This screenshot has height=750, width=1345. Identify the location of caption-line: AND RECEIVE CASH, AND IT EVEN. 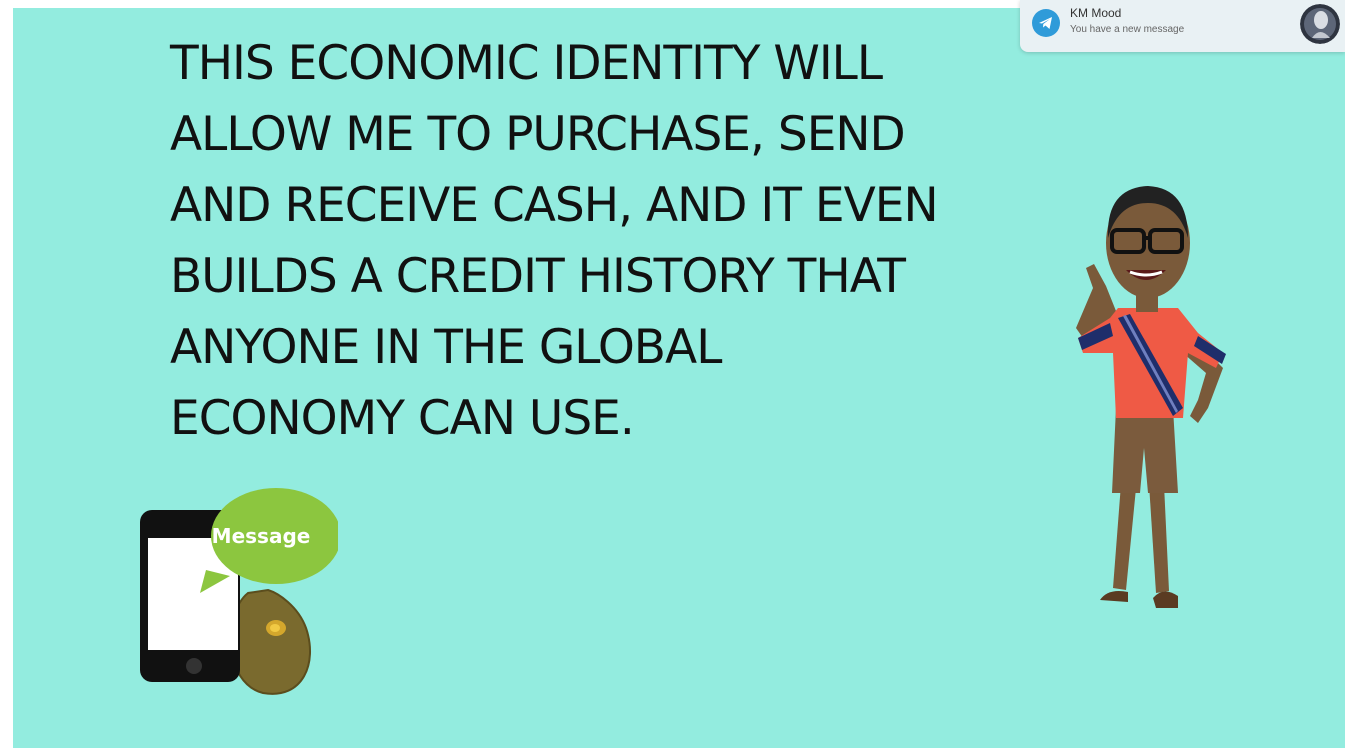
(554, 205).